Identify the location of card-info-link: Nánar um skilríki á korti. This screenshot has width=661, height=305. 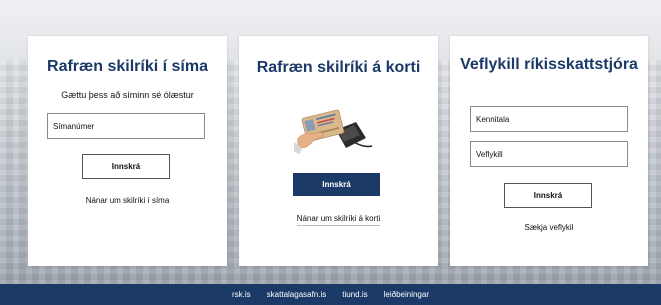
(338, 220).